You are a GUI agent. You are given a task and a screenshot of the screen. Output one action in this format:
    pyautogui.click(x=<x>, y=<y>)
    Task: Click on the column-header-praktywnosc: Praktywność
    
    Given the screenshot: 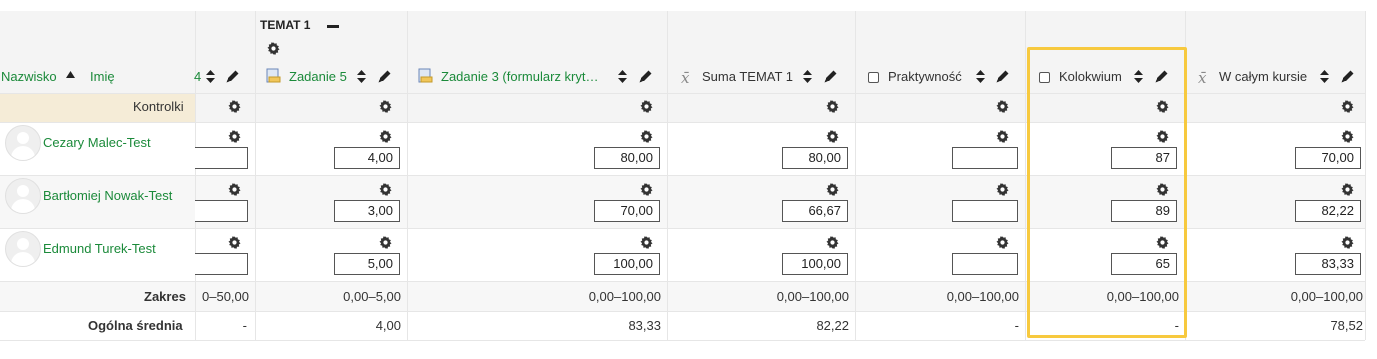 What is the action you would take?
    pyautogui.click(x=925, y=76)
    